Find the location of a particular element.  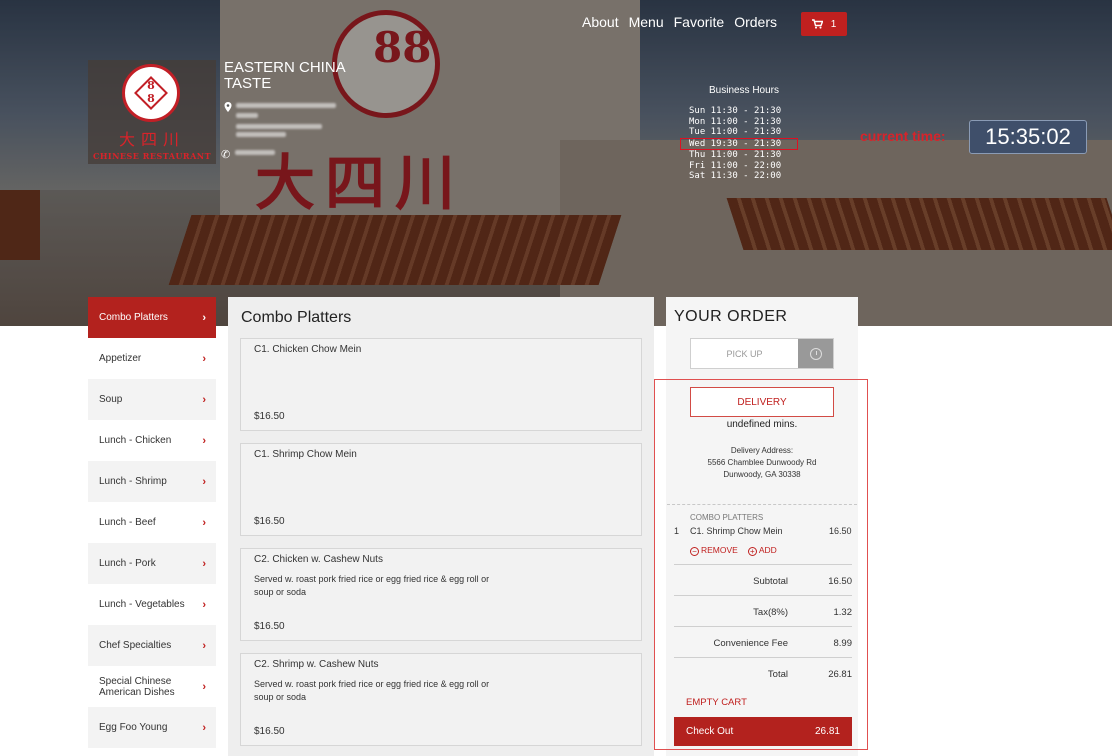

category-appetizer: Appetizer › is located at coordinates (152, 358).